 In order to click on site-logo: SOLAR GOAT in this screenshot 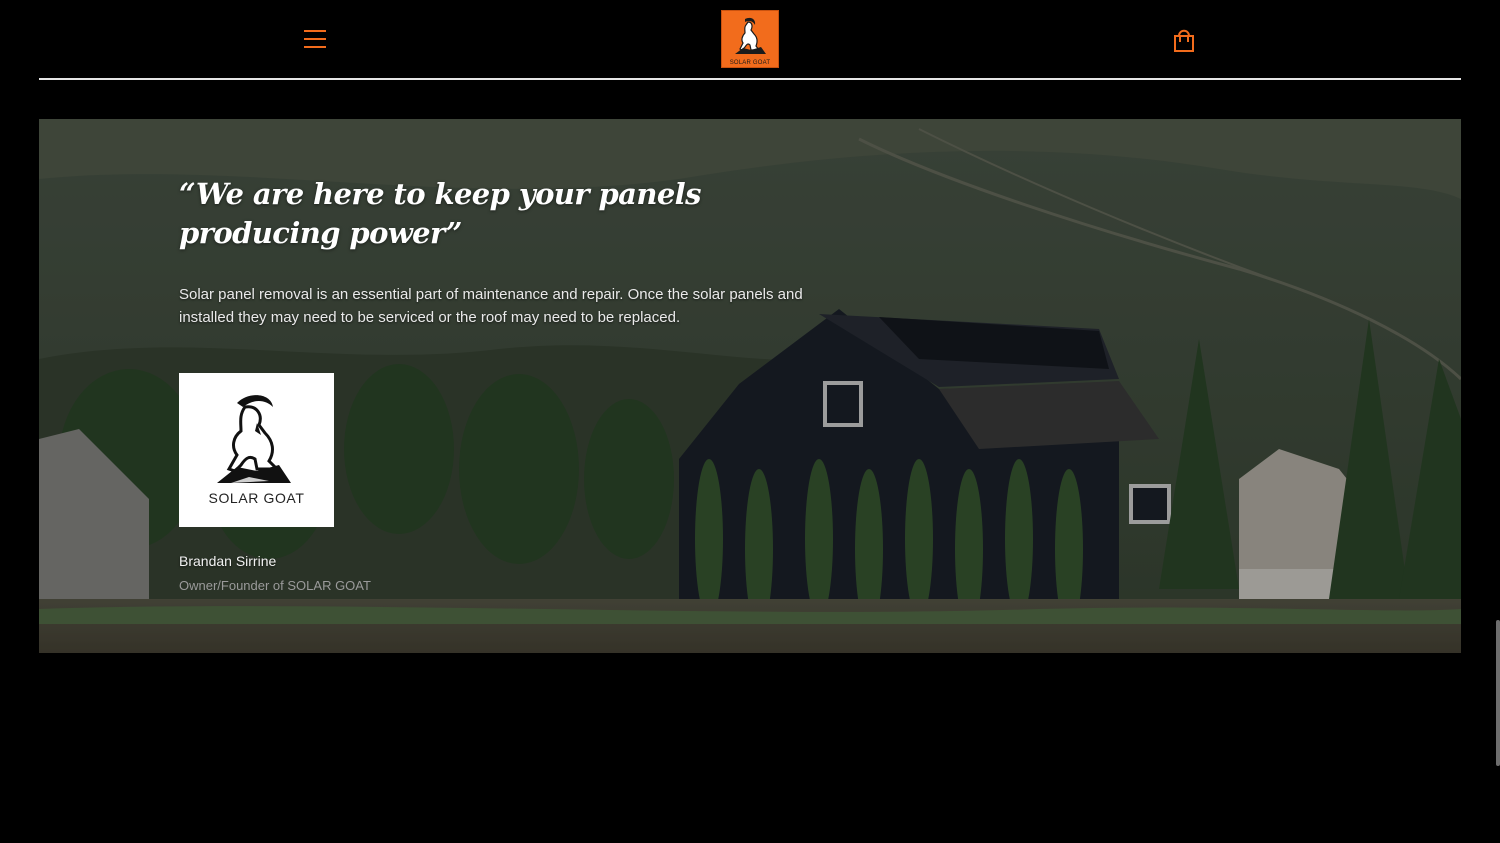, I will do `click(750, 39)`.